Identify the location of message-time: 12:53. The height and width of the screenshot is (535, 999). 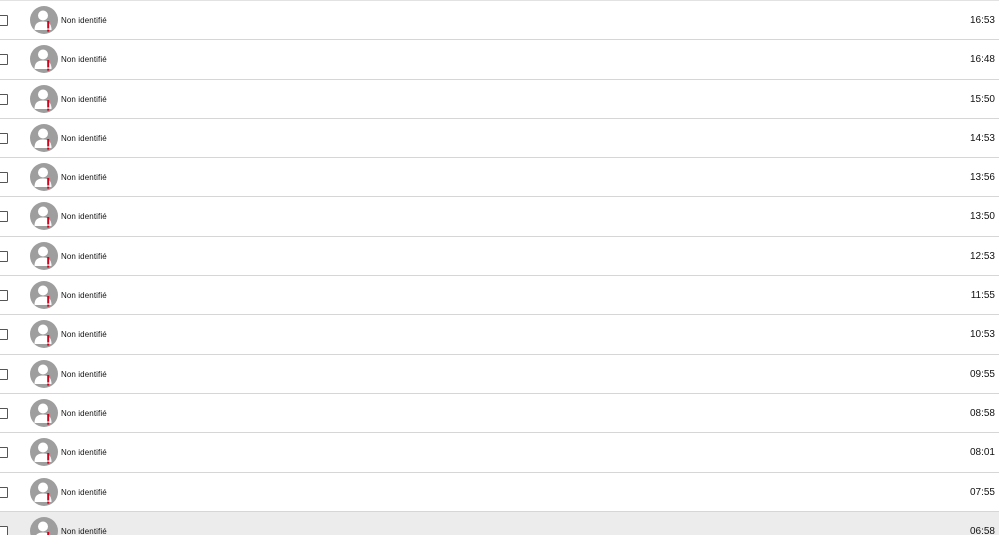
(982, 256).